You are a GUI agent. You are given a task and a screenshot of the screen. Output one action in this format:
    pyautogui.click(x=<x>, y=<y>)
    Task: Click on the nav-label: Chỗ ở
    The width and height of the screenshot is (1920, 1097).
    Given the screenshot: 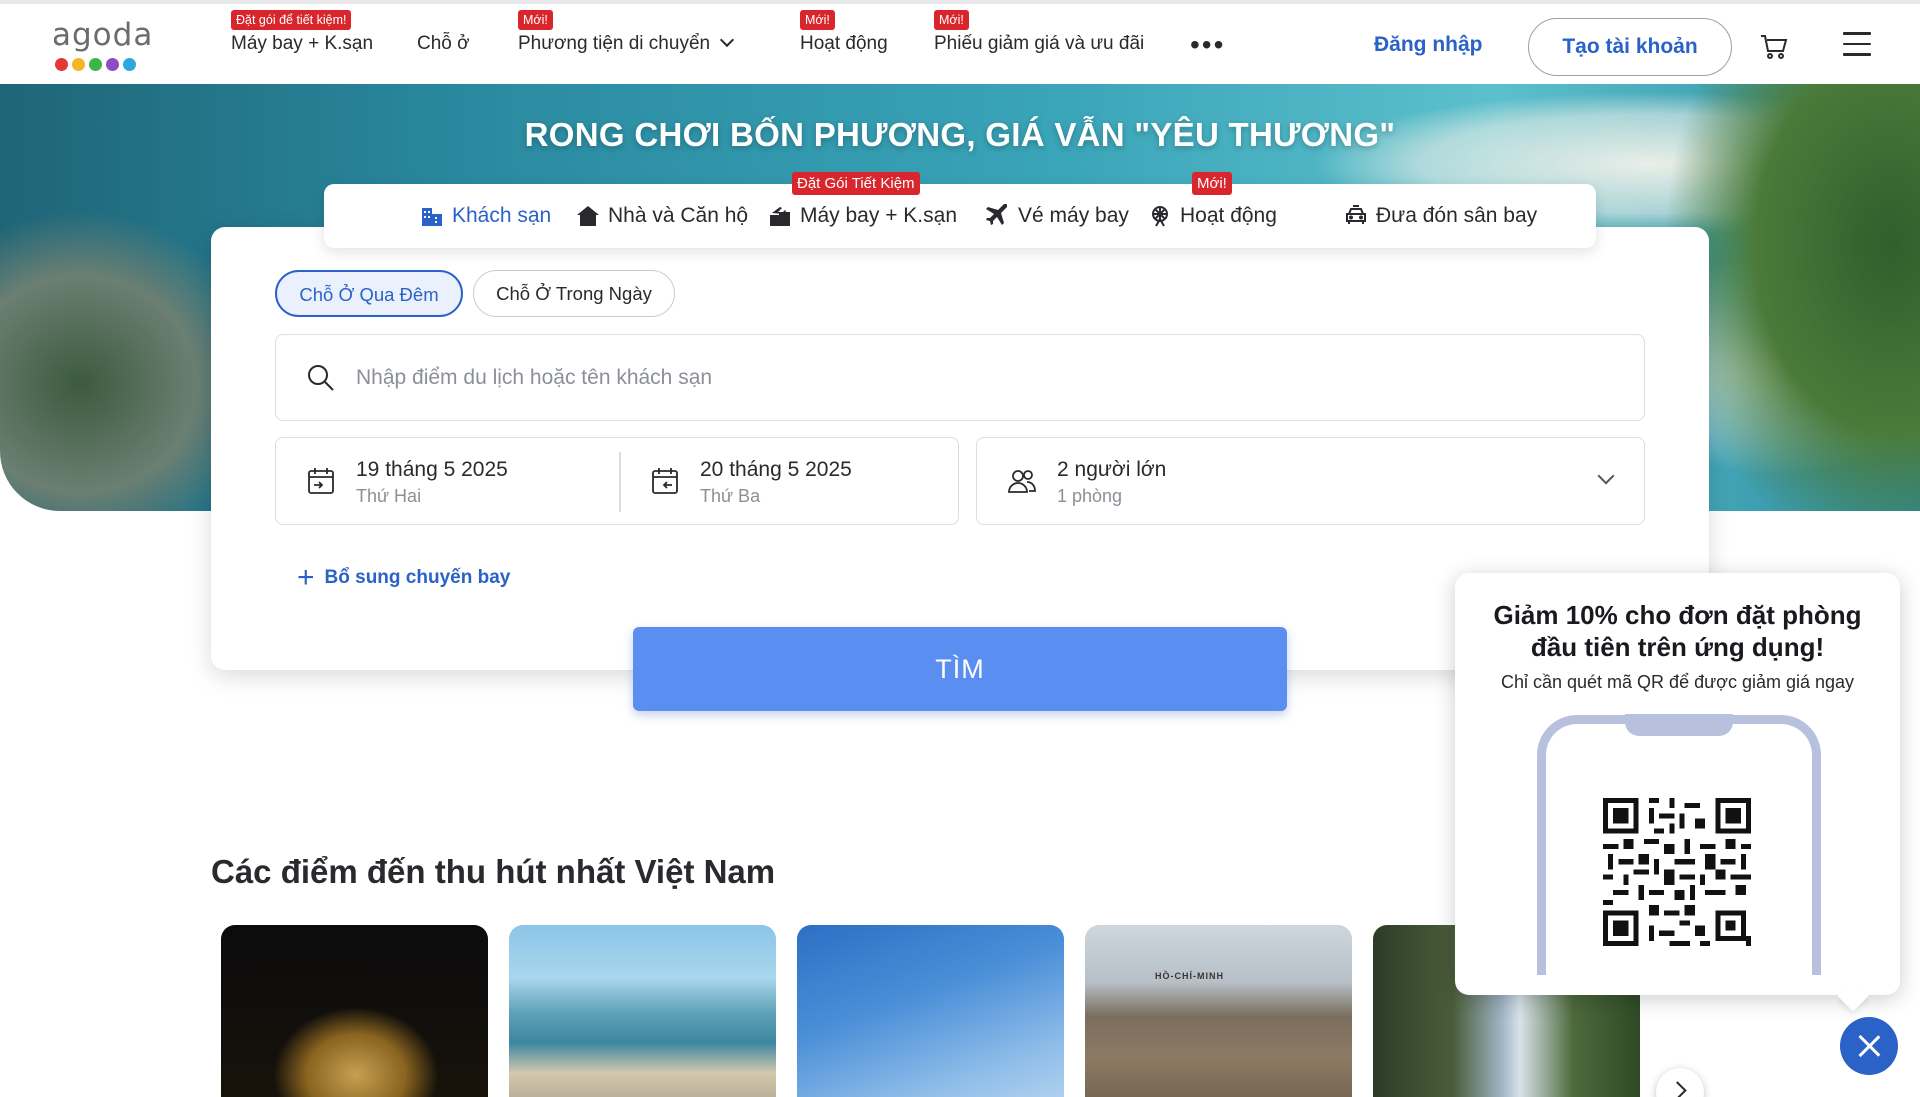 What is the action you would take?
    pyautogui.click(x=443, y=43)
    